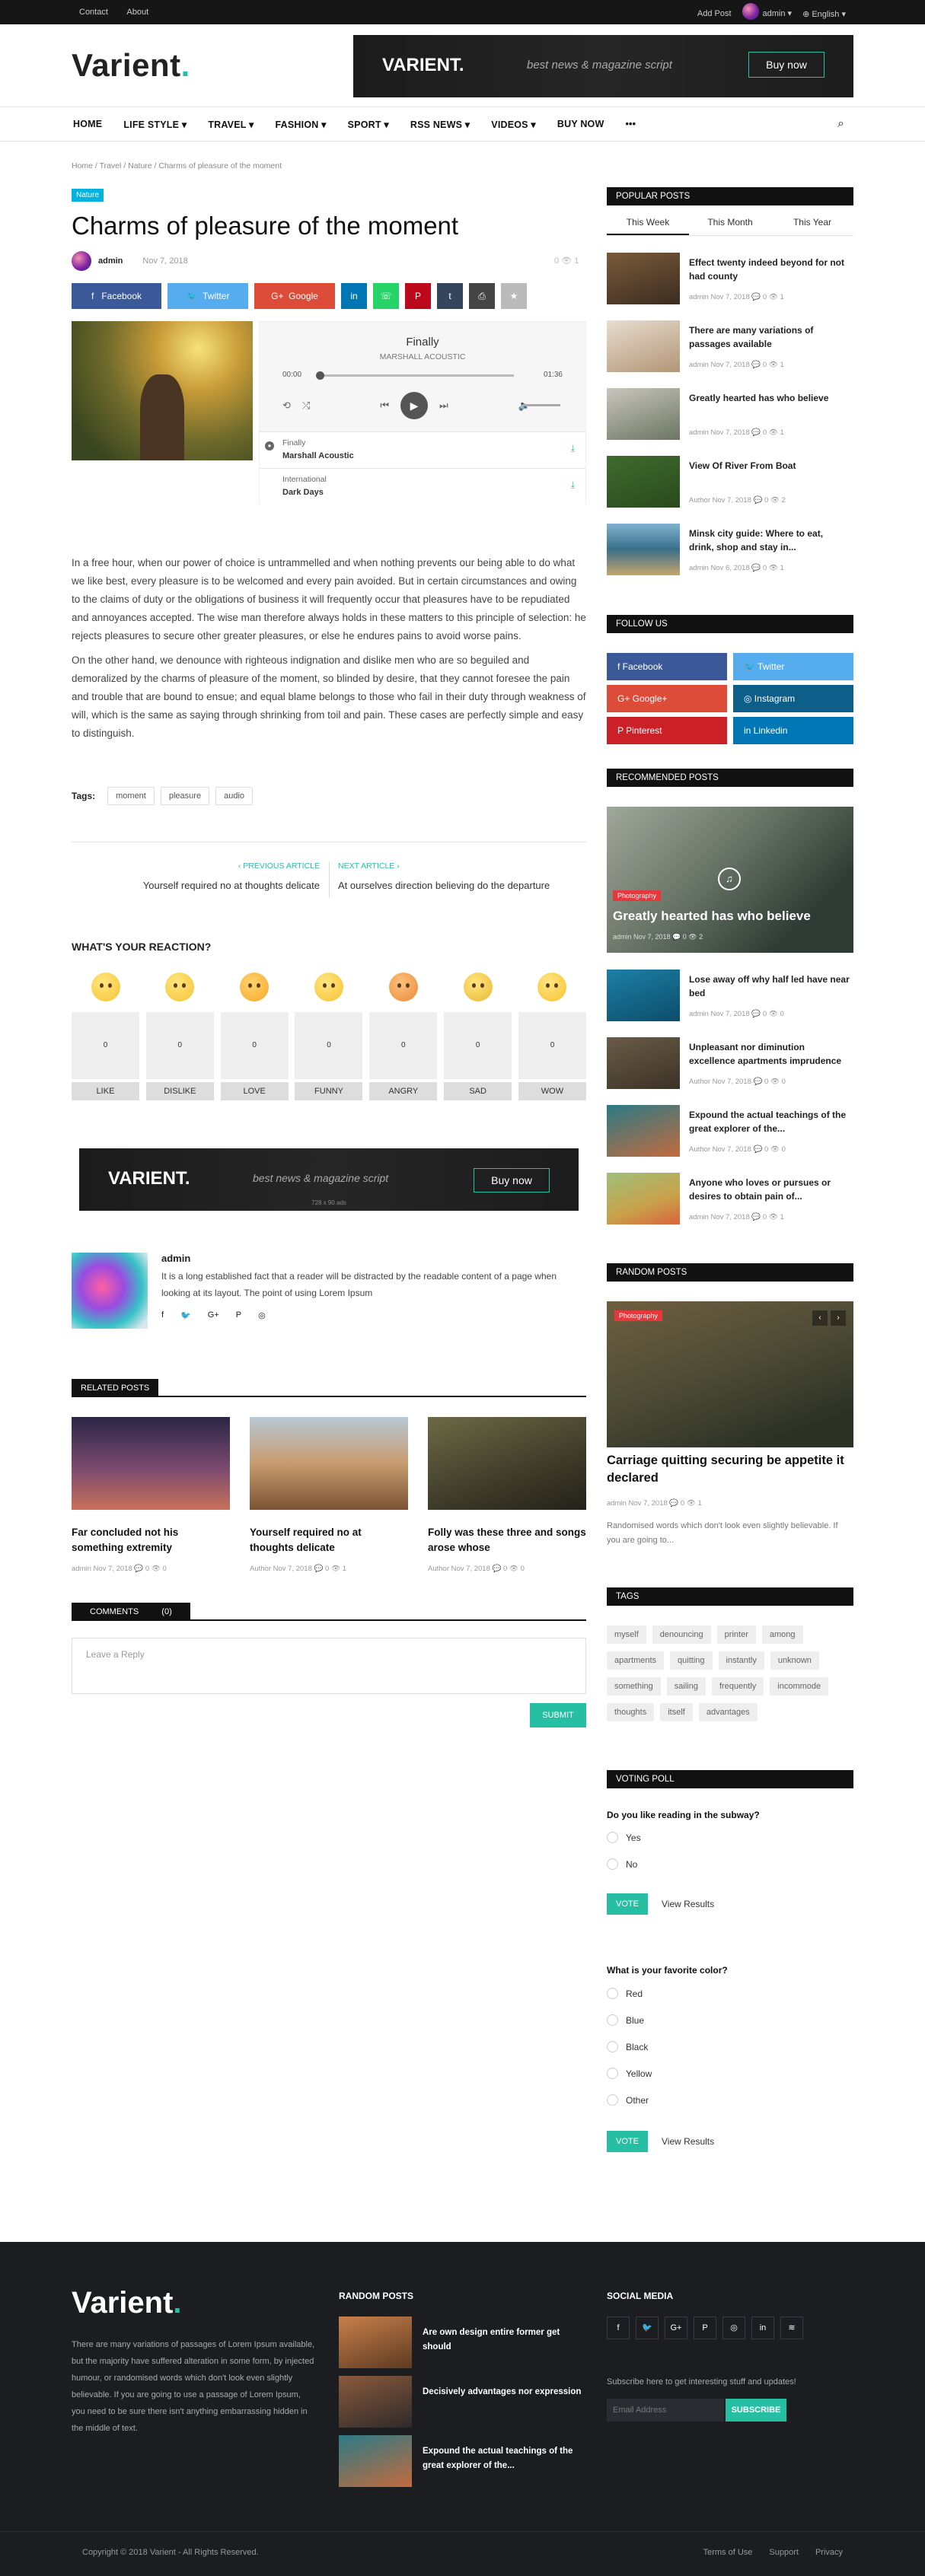 This screenshot has height=2576, width=925. What do you see at coordinates (629, 2073) in the screenshot?
I see `poll-option: Yellow` at bounding box center [629, 2073].